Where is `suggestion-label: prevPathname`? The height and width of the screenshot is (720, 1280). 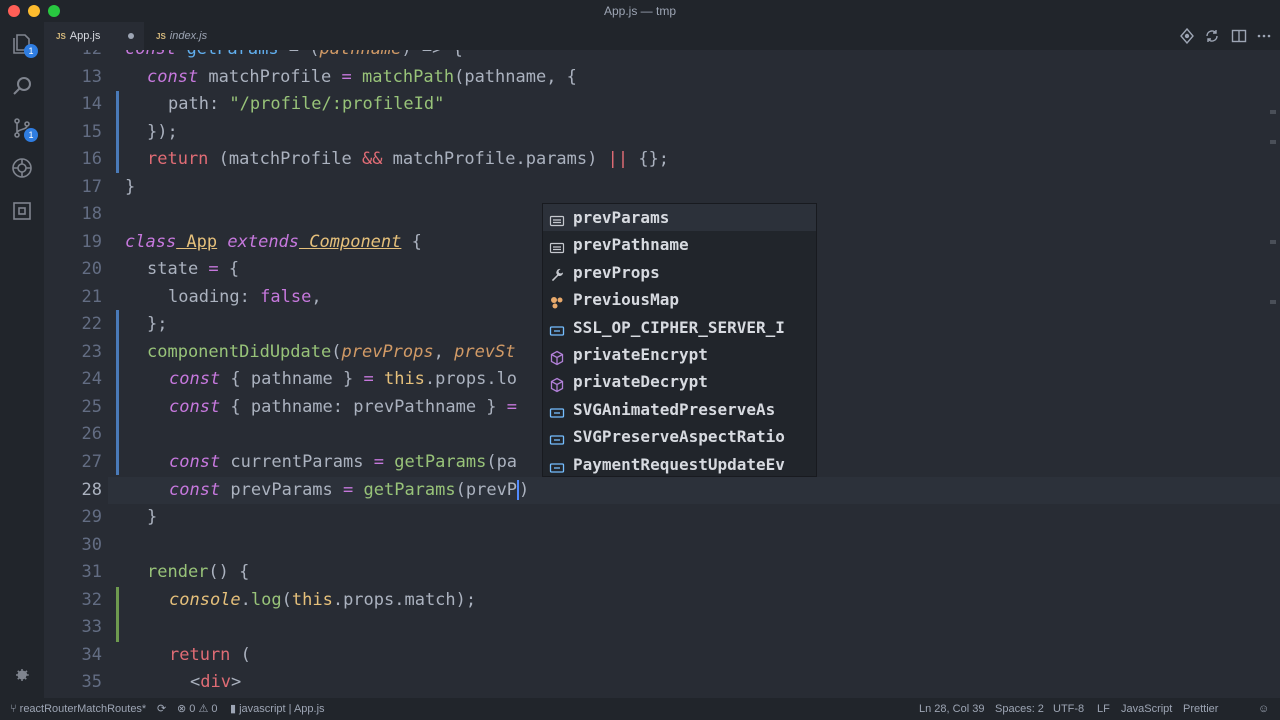
suggestion-label: prevPathname is located at coordinates (631, 245).